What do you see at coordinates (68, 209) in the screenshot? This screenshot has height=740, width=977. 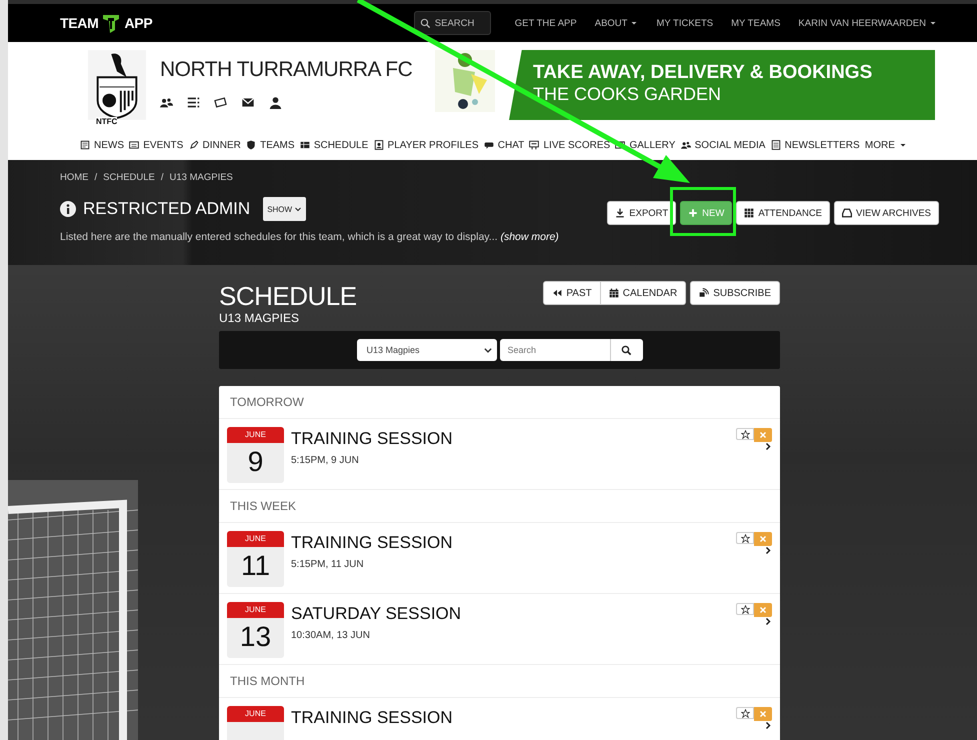 I see `info-icon` at bounding box center [68, 209].